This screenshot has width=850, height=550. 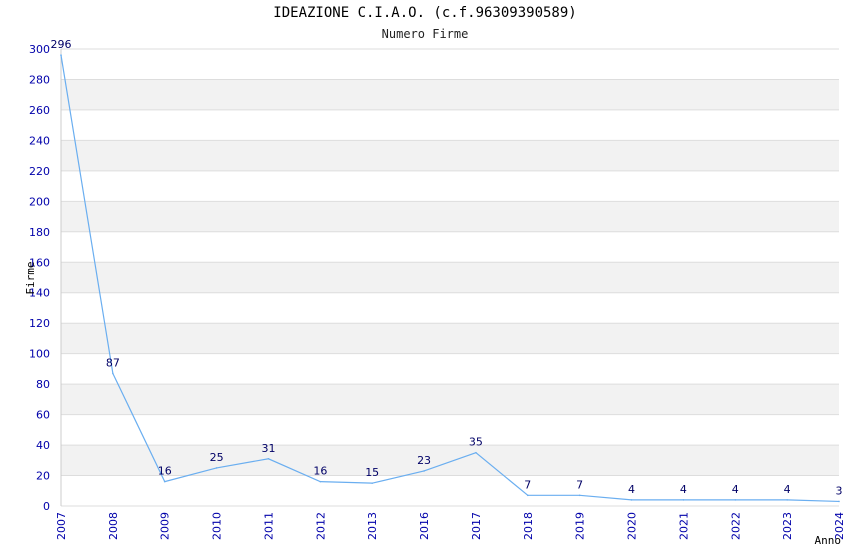 What do you see at coordinates (43, 415) in the screenshot?
I see `y-tick-label: 60` at bounding box center [43, 415].